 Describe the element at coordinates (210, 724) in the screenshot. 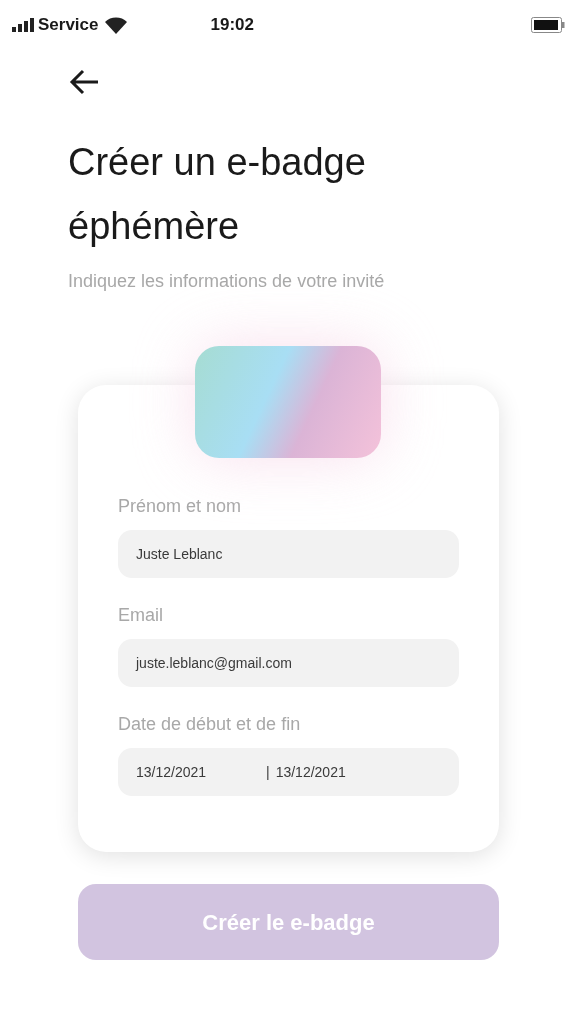

I see `field-label: Date de début et de fin` at that location.